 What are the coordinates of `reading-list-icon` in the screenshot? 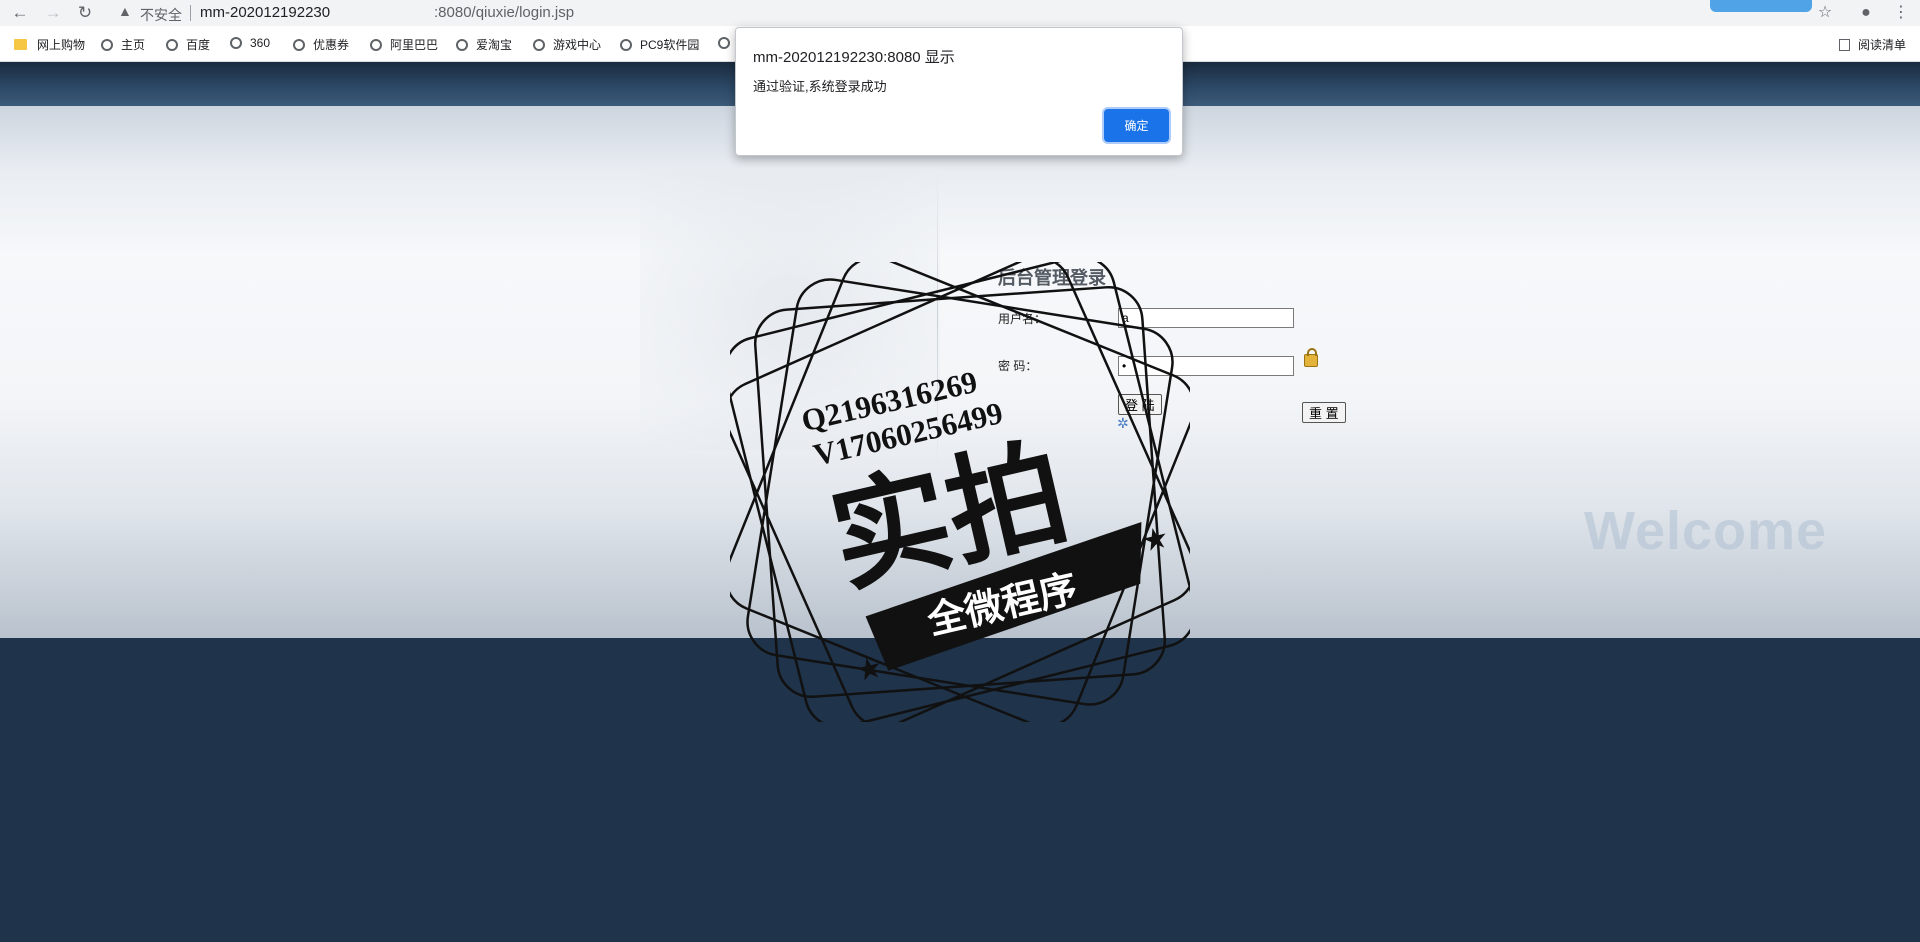 It's located at (1844, 45).